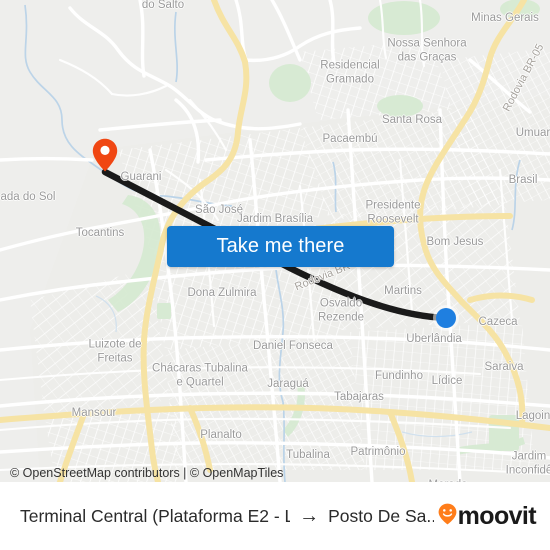  What do you see at coordinates (280, 246) in the screenshot?
I see `take-me-there-button: Take me there` at bounding box center [280, 246].